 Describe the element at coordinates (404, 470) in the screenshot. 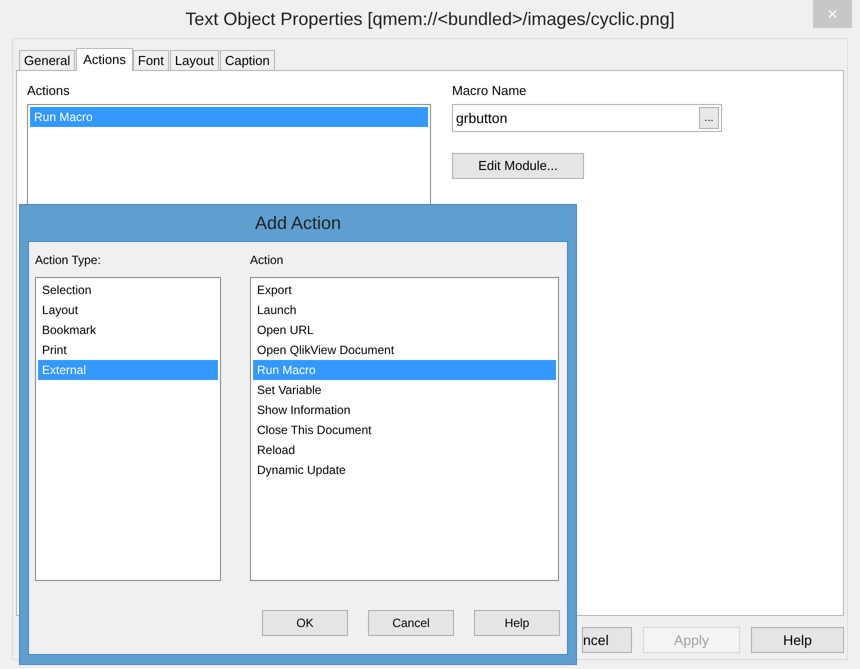

I see `list-item: Dynamic Update` at that location.